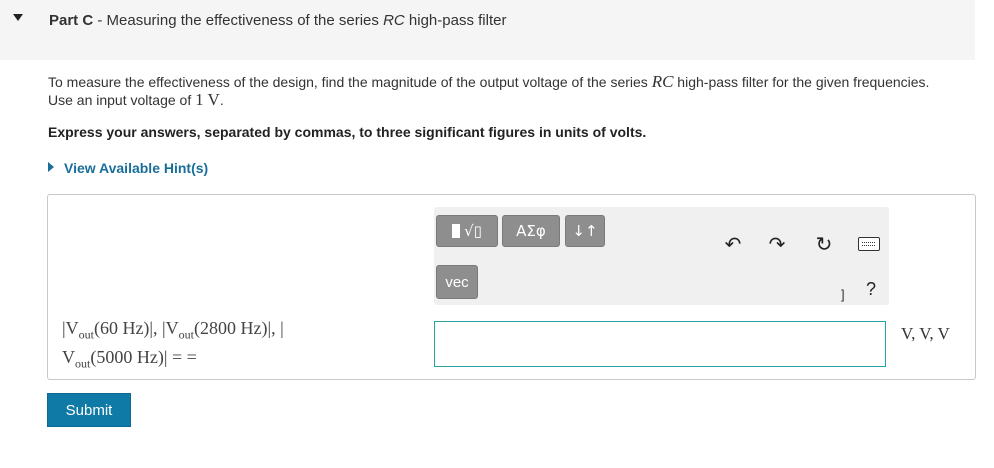 The image size is (994, 468). What do you see at coordinates (843, 294) in the screenshot?
I see `bracket-glyph: ]` at bounding box center [843, 294].